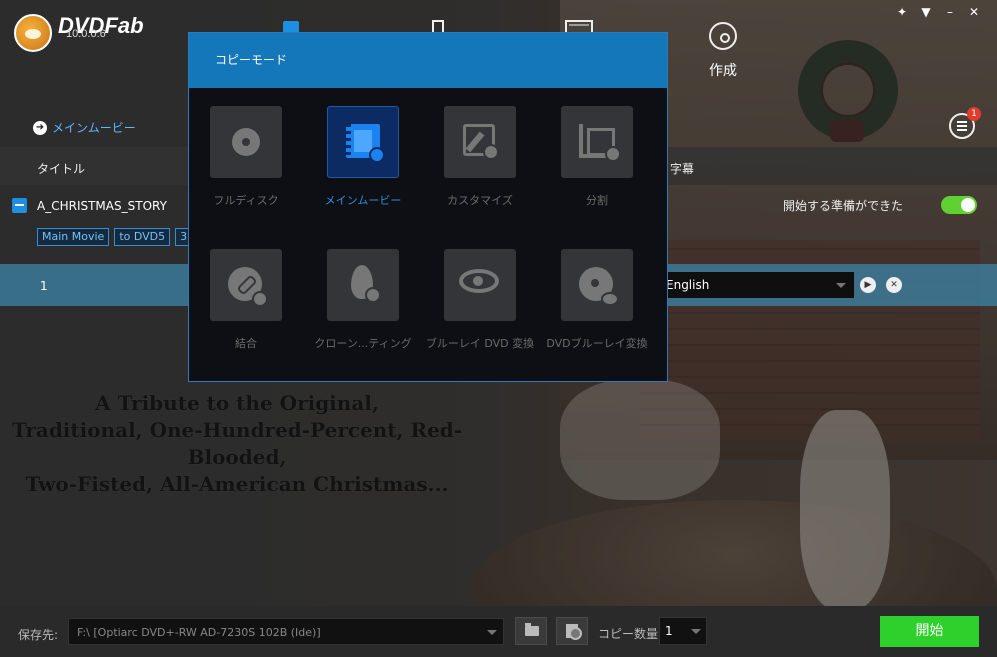  Describe the element at coordinates (480, 285) in the screenshot. I see `bluray-dvd-icon` at that location.